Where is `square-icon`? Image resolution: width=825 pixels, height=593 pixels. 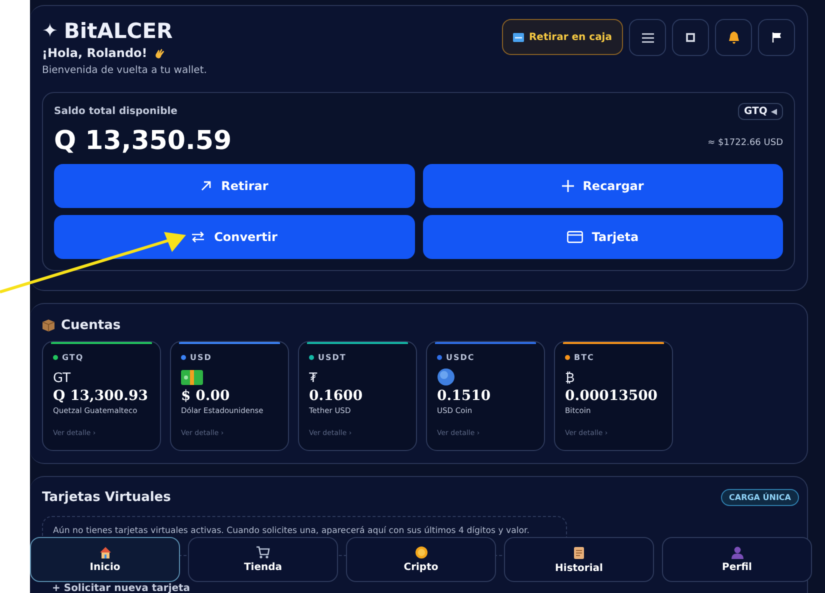 square-icon is located at coordinates (690, 37).